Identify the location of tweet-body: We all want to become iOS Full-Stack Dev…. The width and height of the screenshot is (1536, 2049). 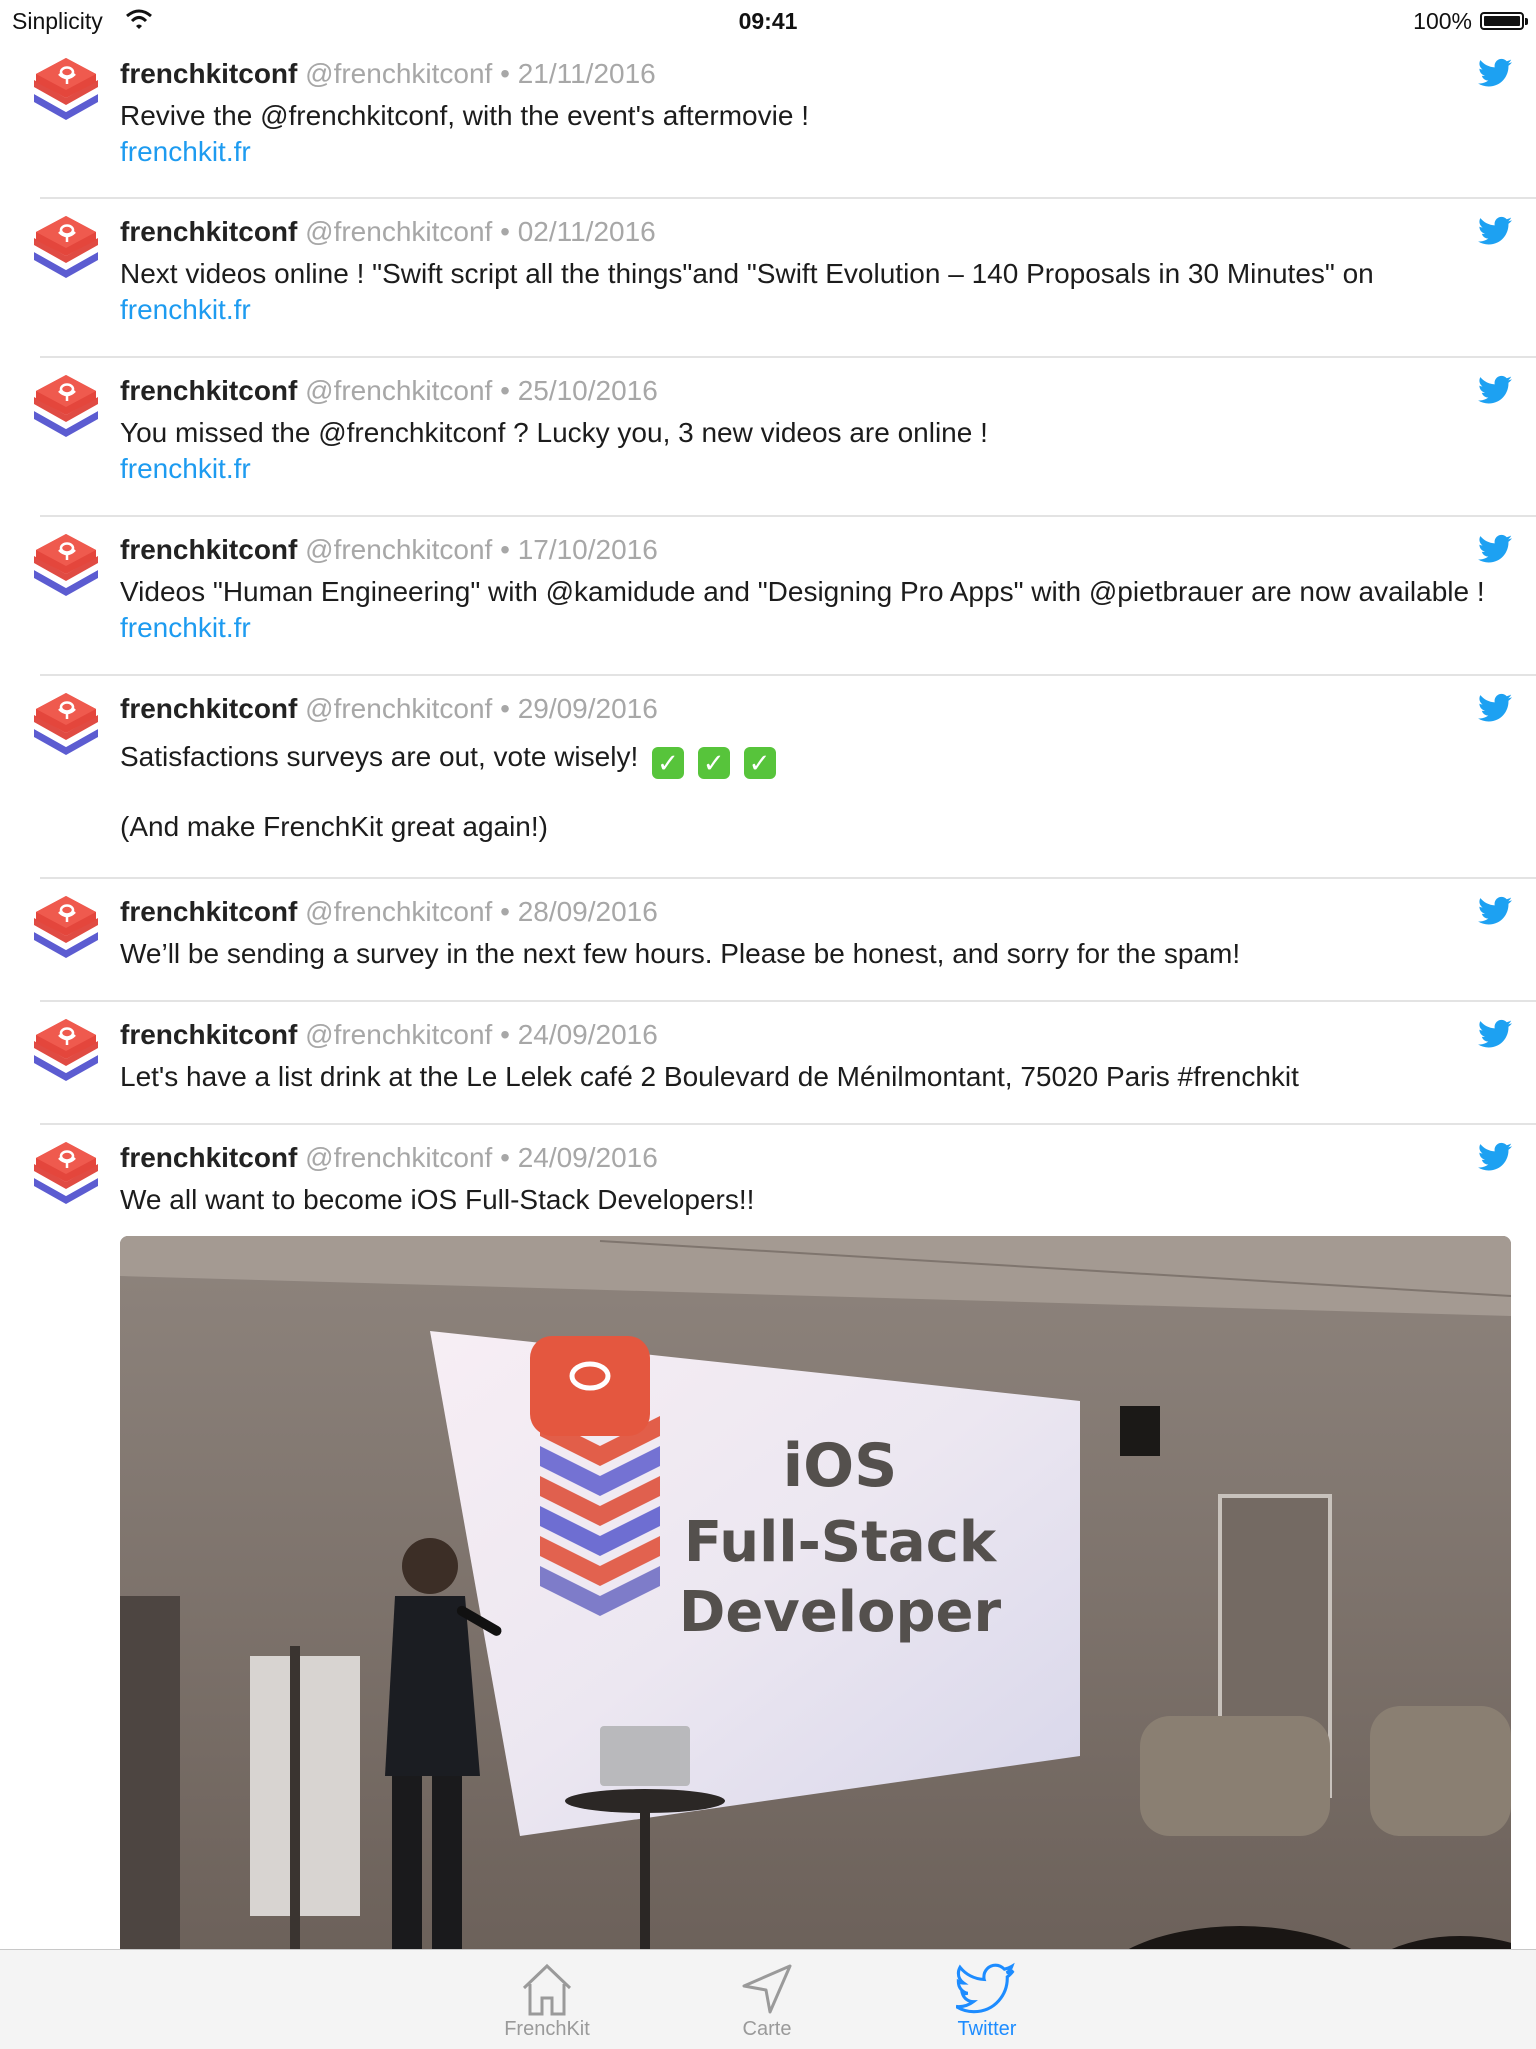
(437, 1199).